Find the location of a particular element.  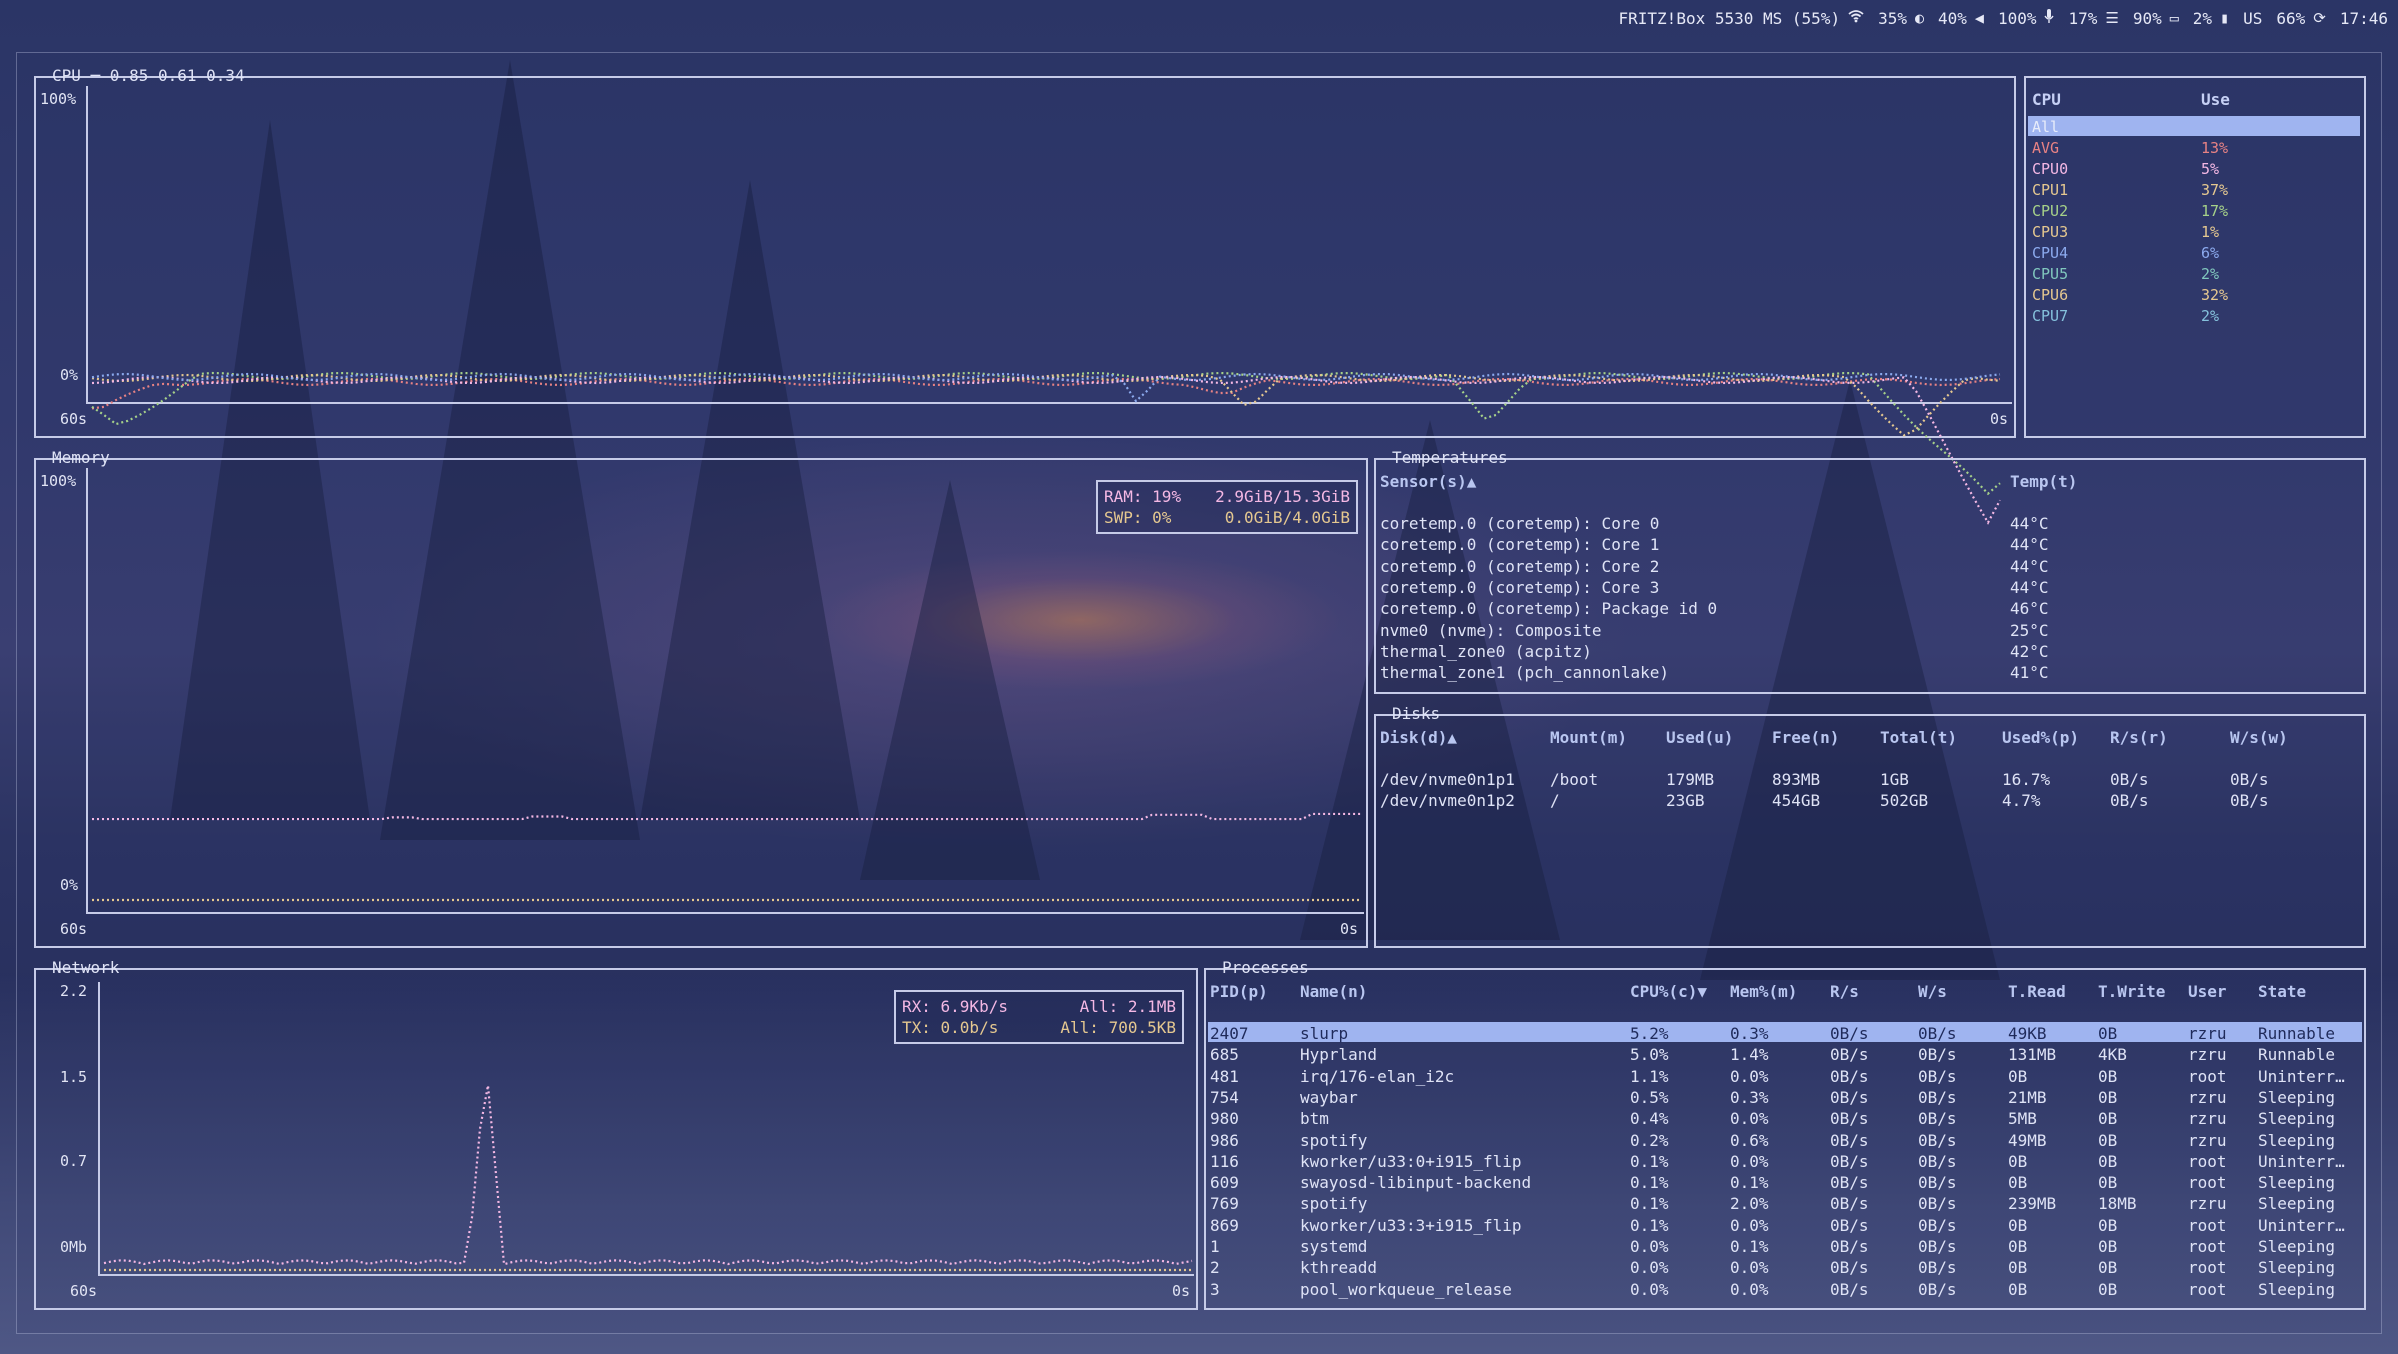

process-cell: 1 is located at coordinates (1215, 1246).